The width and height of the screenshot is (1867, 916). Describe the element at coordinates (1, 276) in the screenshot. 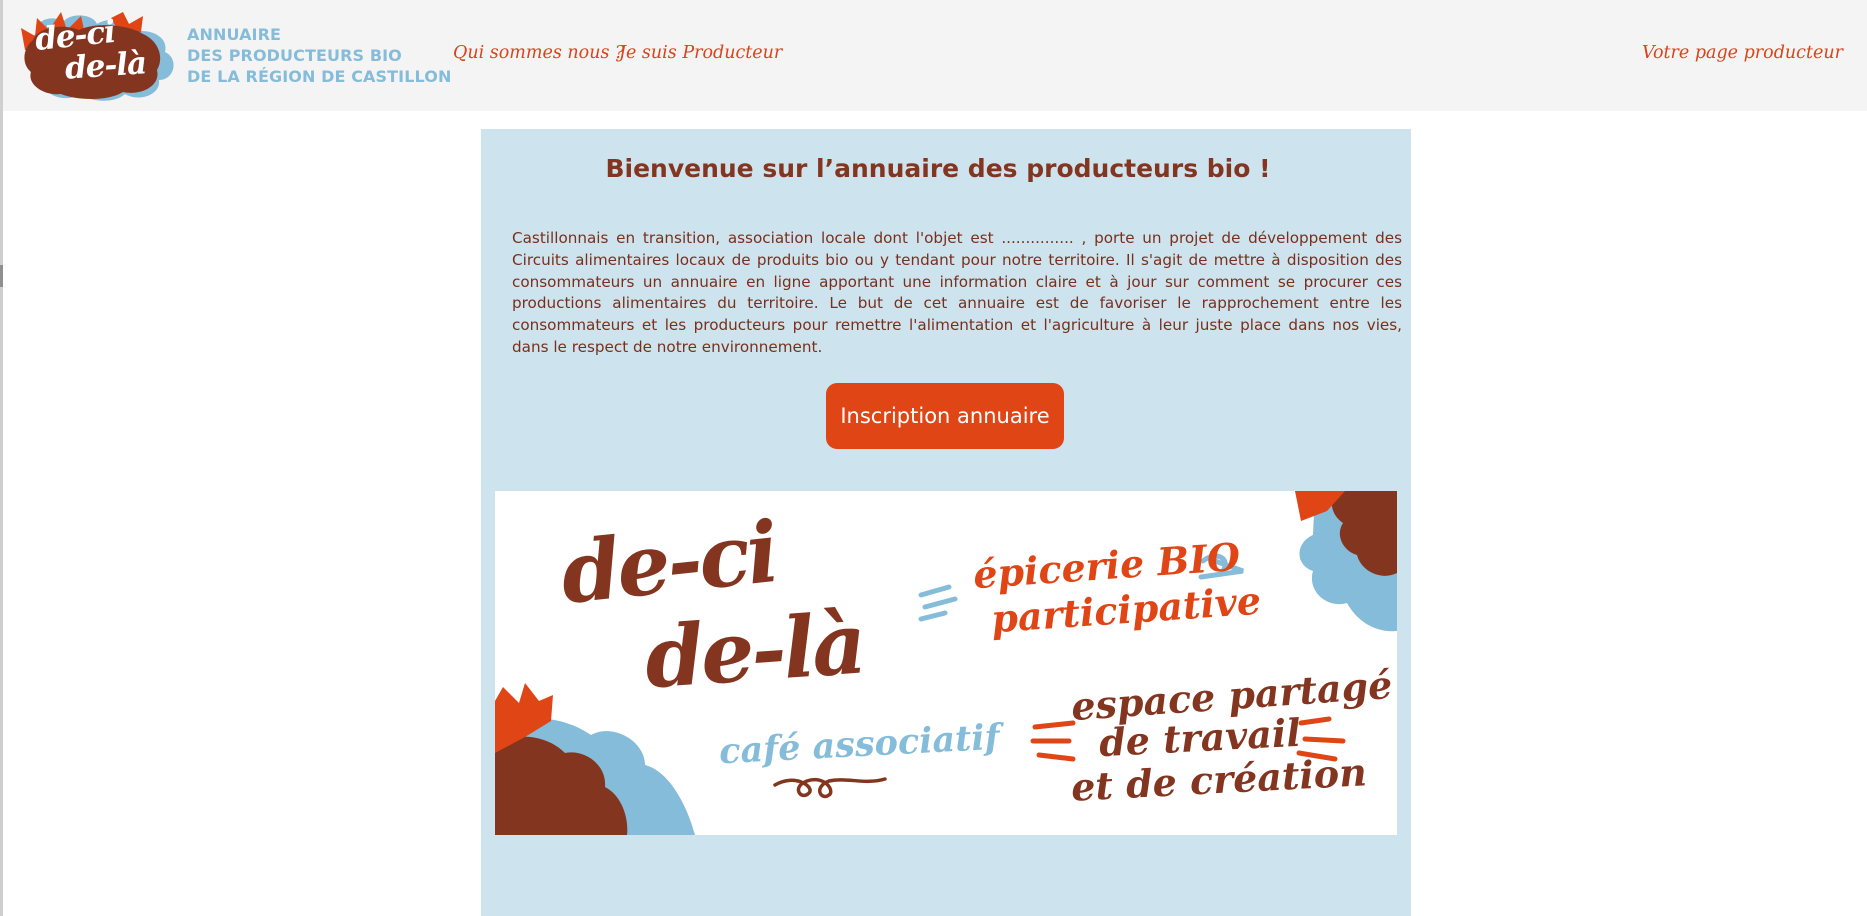

I see `window-resize-handle` at that location.